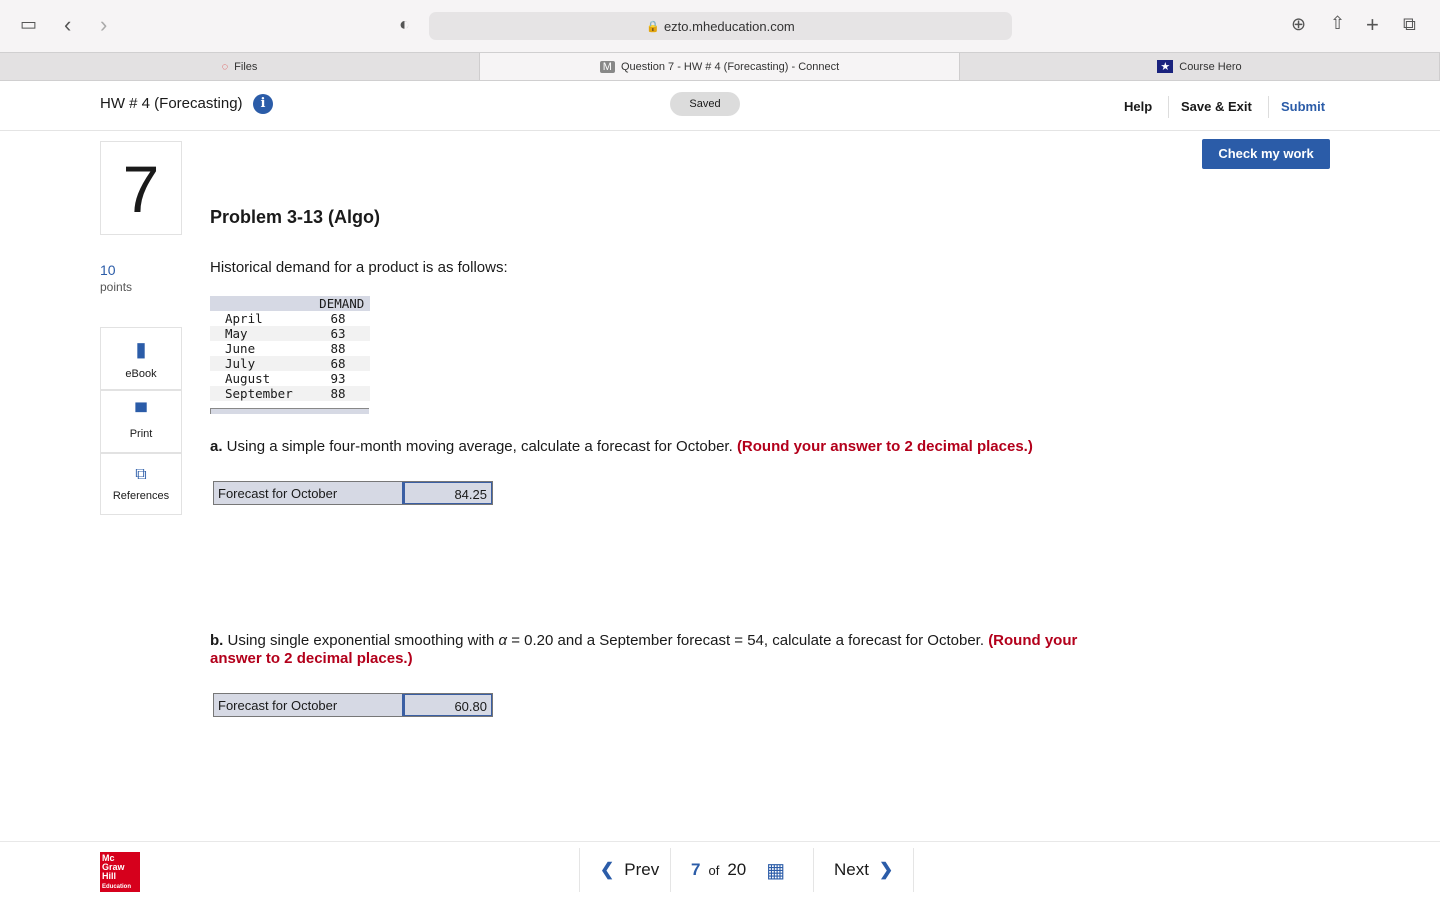  What do you see at coordinates (259, 393) in the screenshot?
I see `month-cell: September` at bounding box center [259, 393].